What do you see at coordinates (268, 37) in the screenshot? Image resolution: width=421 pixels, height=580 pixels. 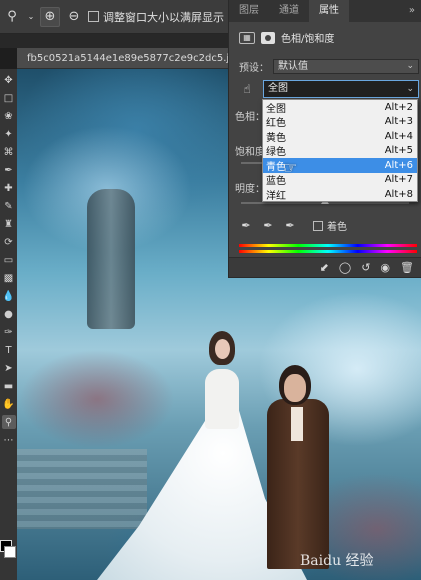 I see `layer-mask-icon` at bounding box center [268, 37].